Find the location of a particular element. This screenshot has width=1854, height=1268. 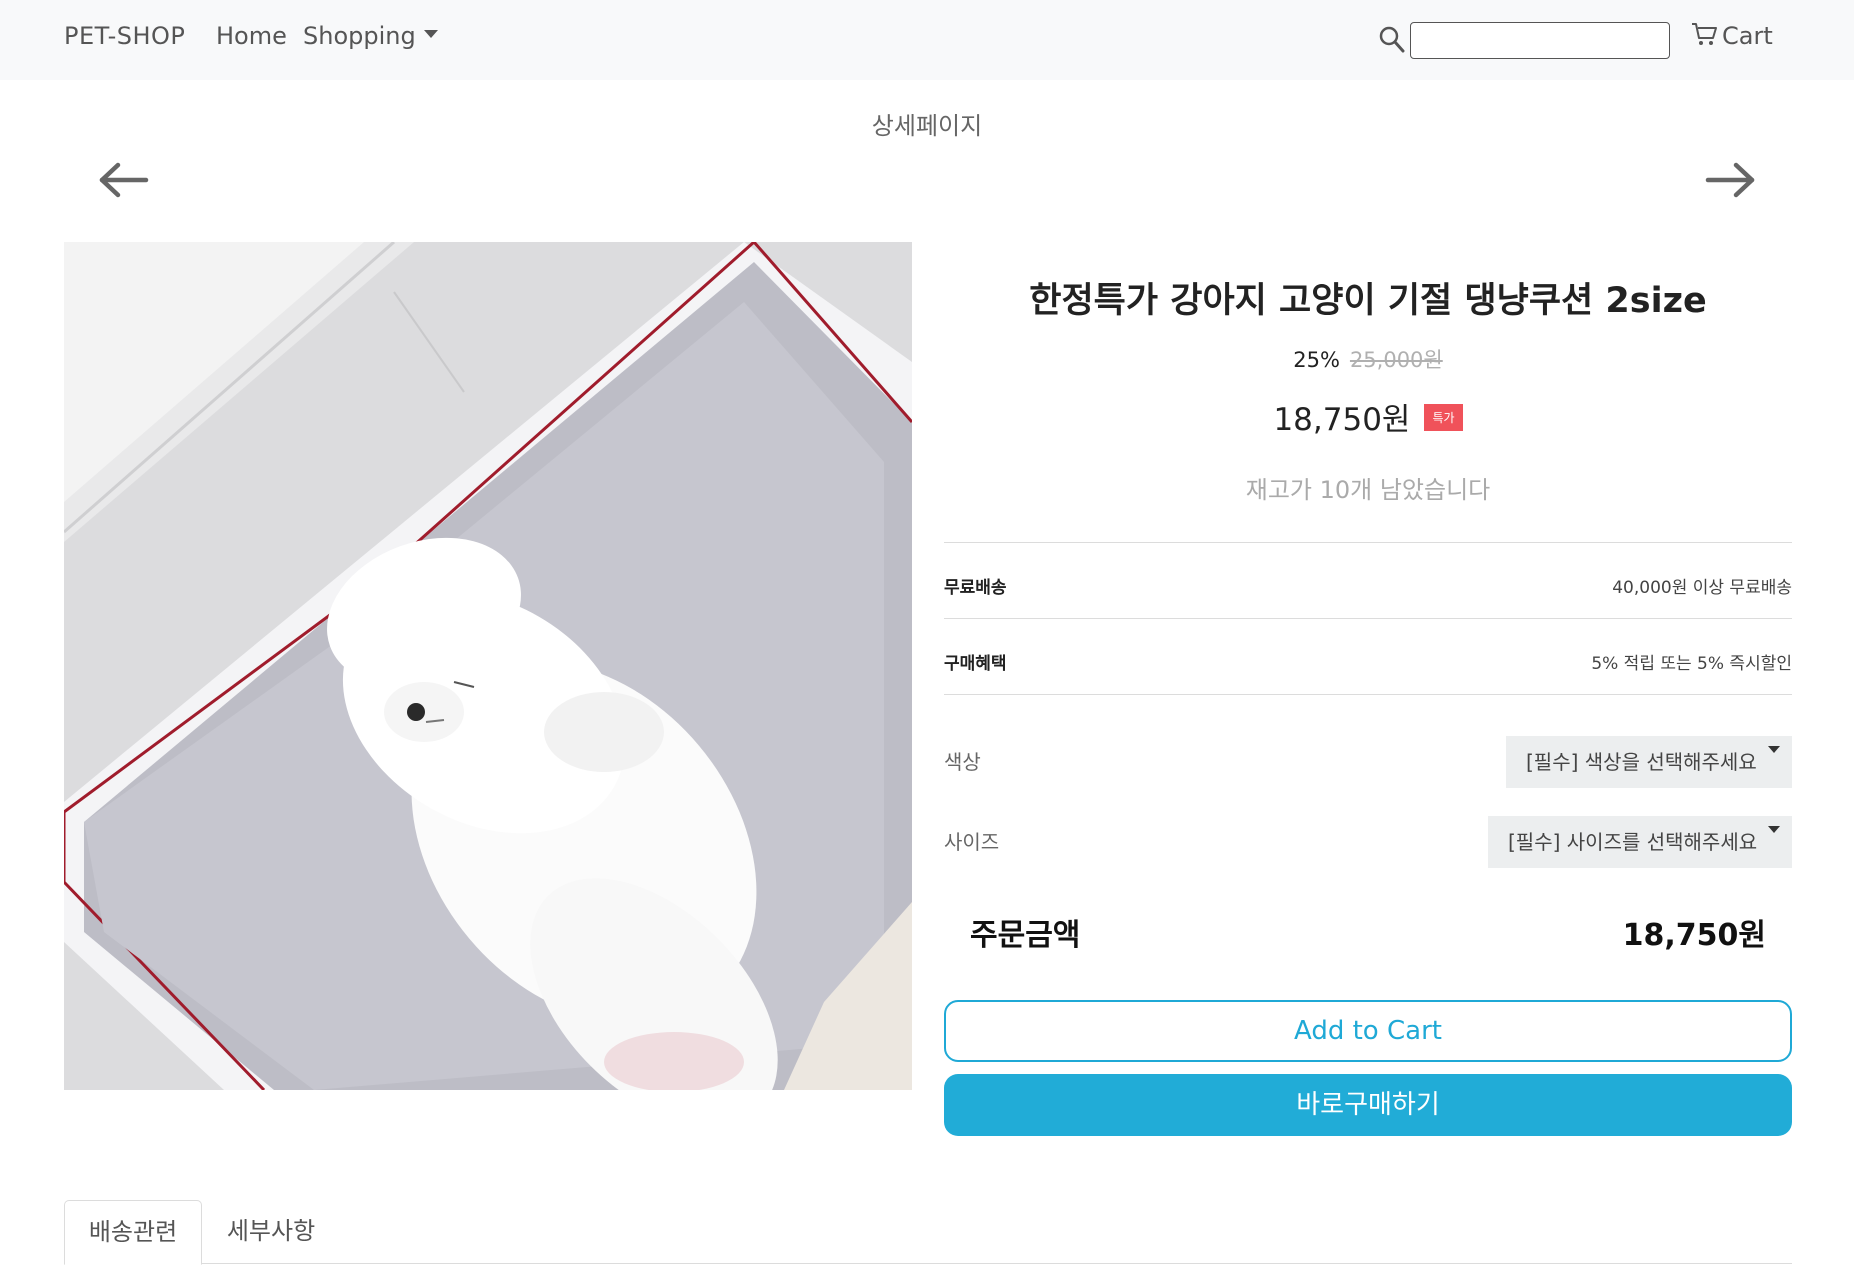

cart-label: Cart is located at coordinates (1747, 36).